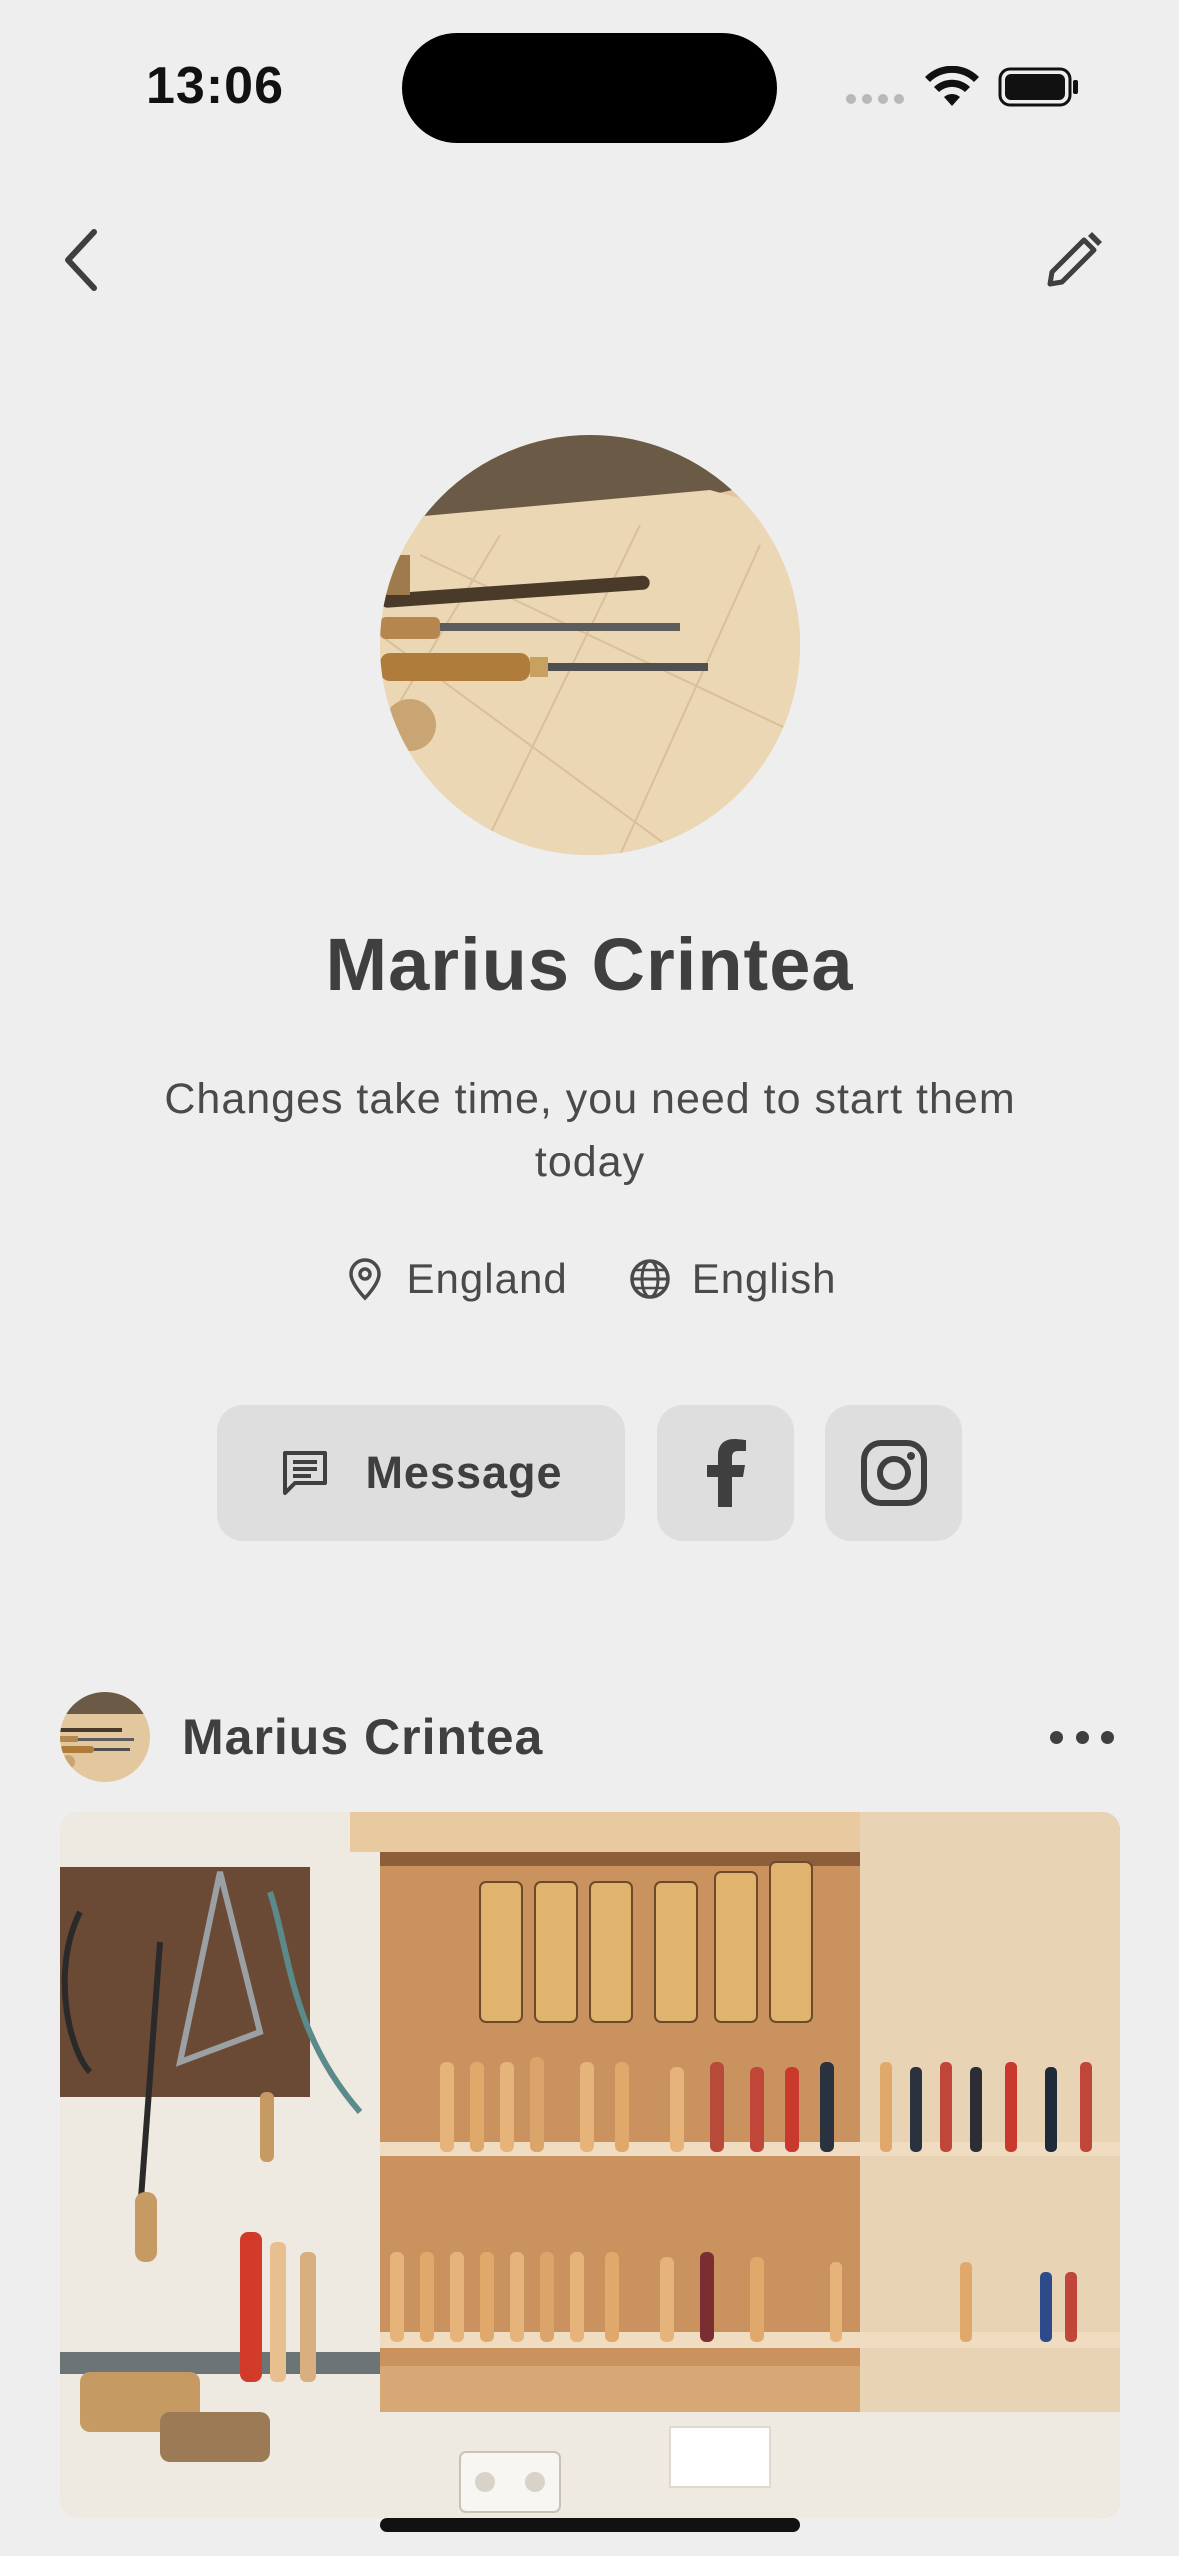 The height and width of the screenshot is (2556, 1179). I want to click on back-button, so click(84, 260).